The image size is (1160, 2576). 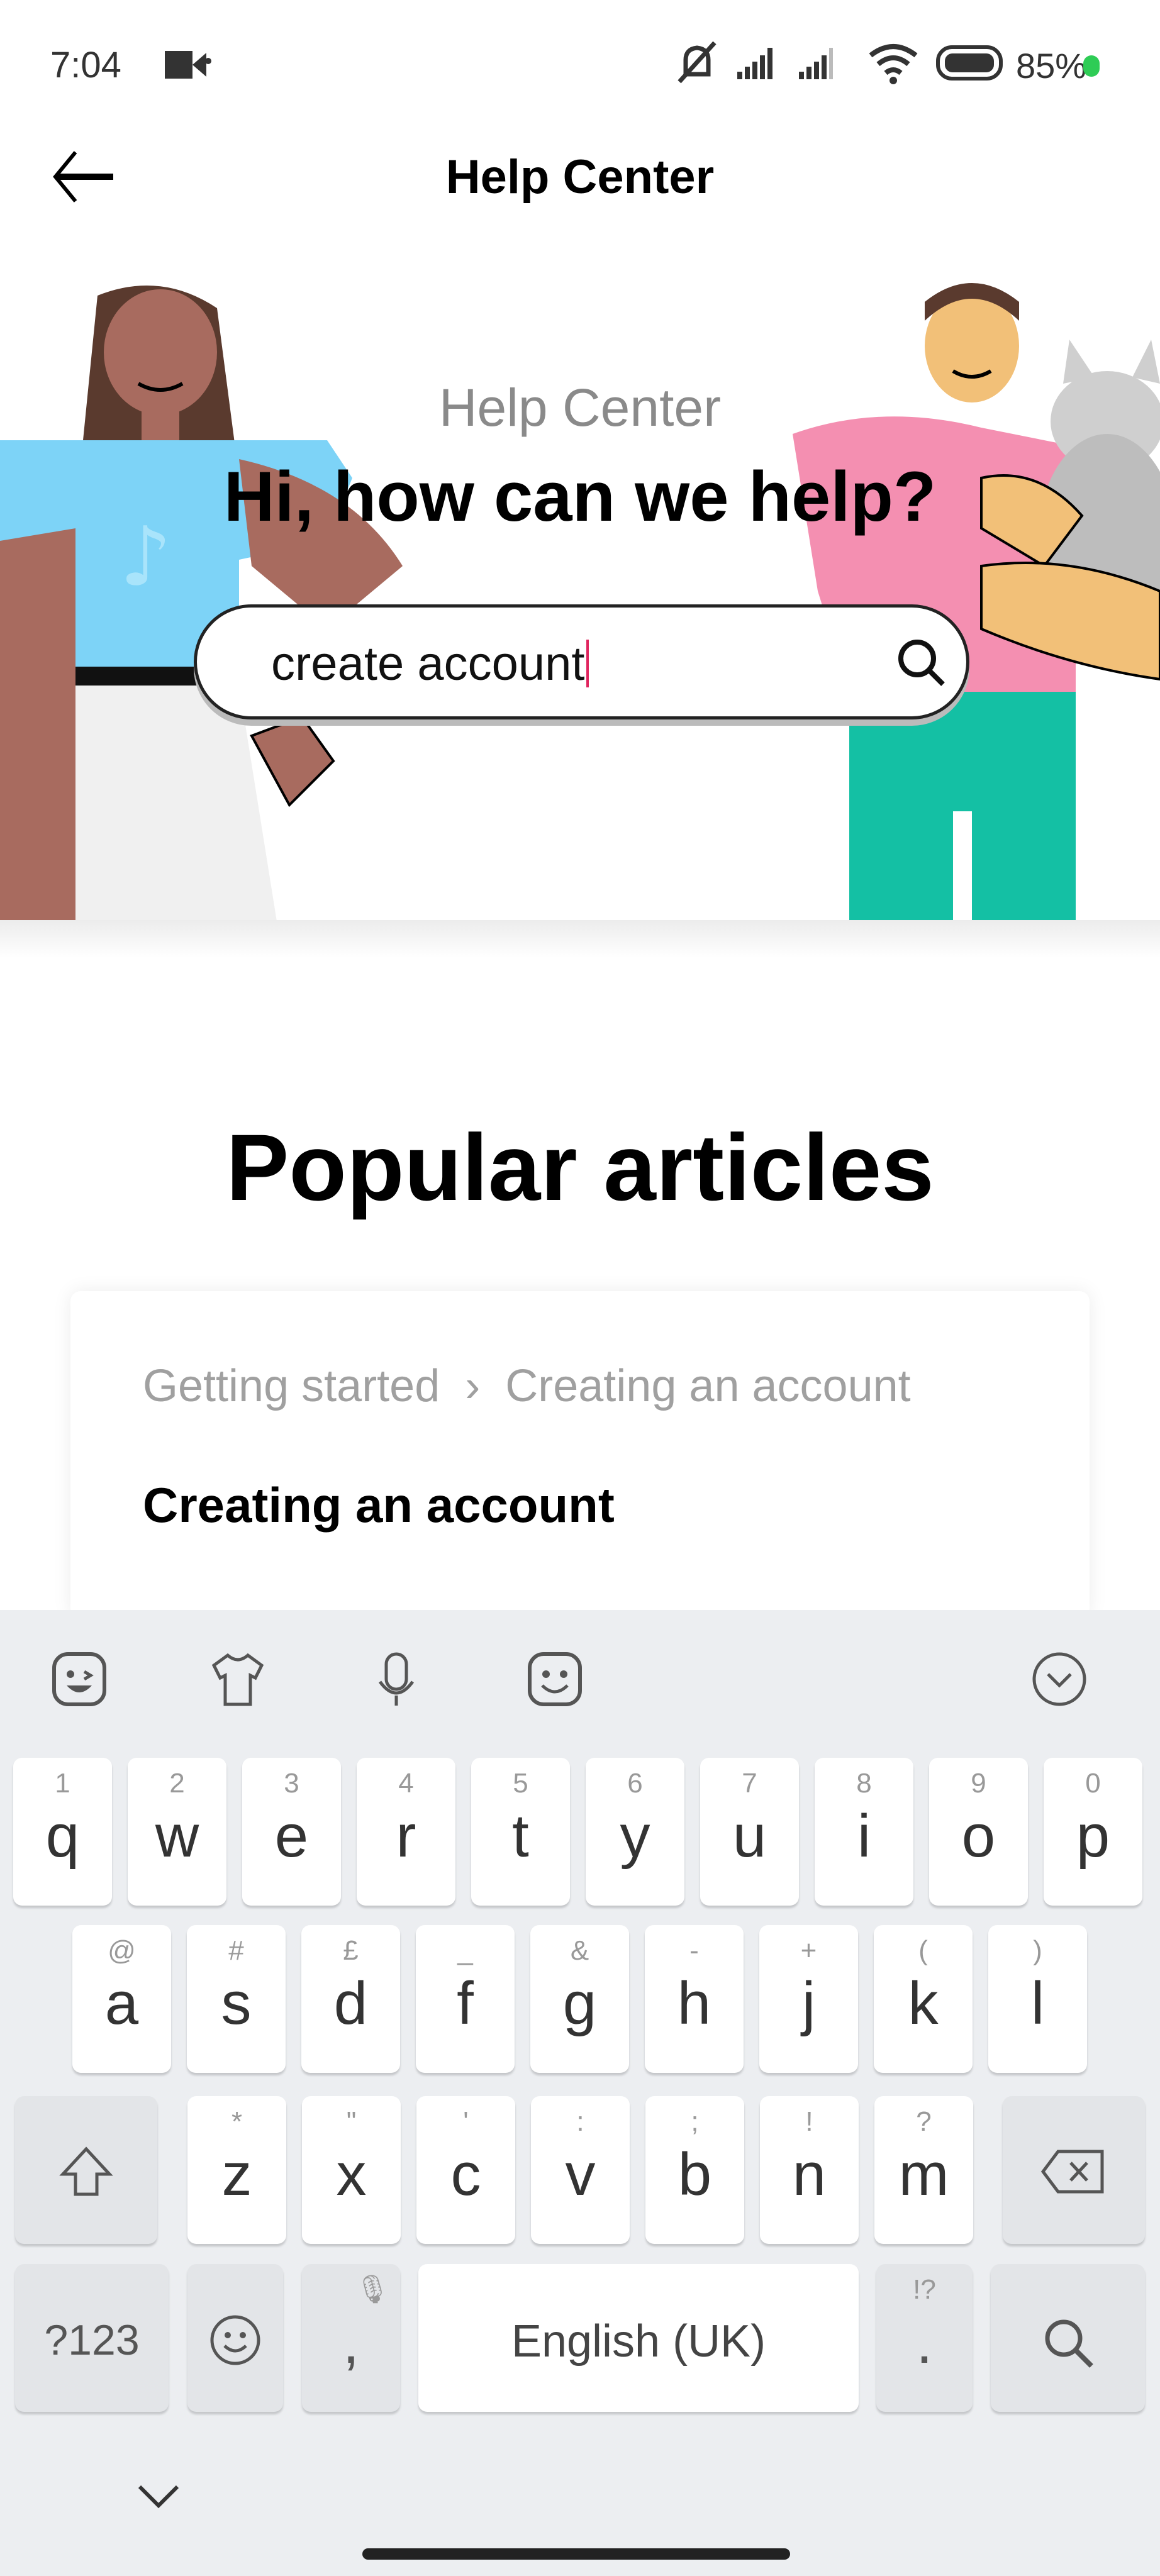 What do you see at coordinates (924, 2338) in the screenshot?
I see `period-key: !?.` at bounding box center [924, 2338].